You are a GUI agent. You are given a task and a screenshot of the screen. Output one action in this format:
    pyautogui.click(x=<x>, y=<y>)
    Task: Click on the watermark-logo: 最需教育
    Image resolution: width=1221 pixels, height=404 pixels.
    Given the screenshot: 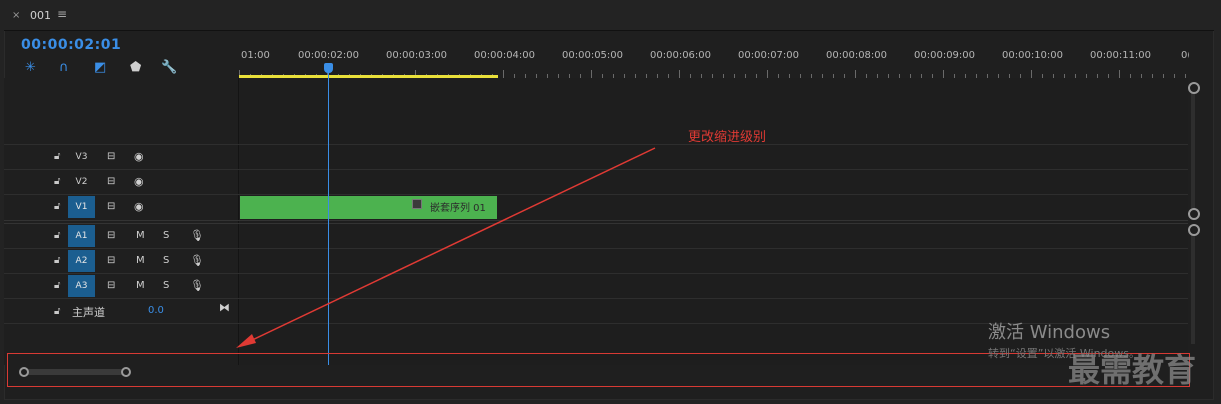 What is the action you would take?
    pyautogui.click(x=1132, y=370)
    